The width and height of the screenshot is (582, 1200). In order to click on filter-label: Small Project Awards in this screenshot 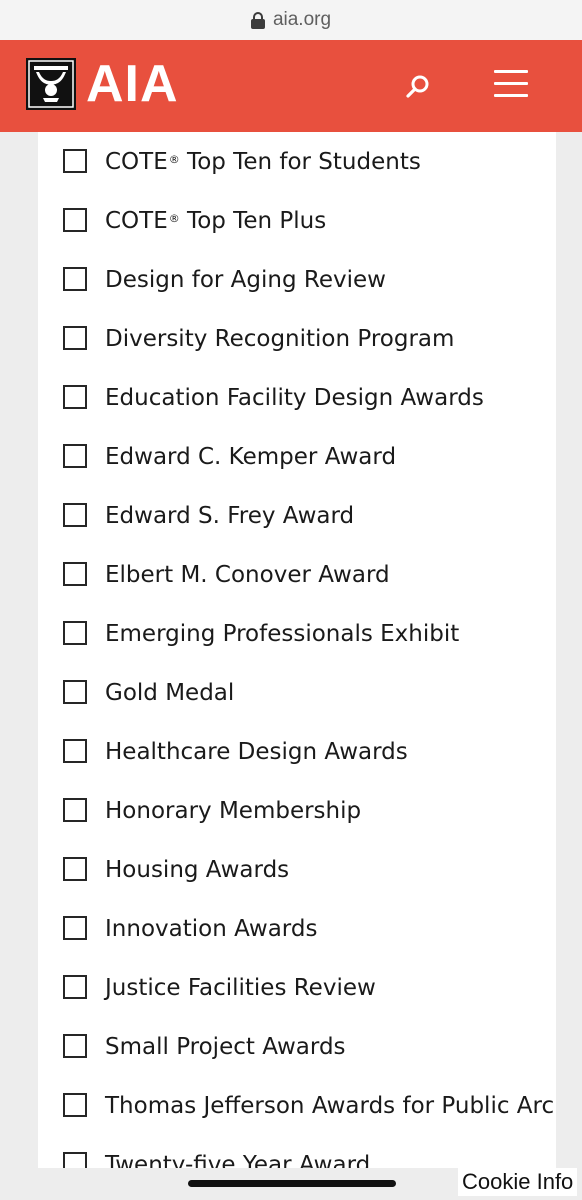, I will do `click(225, 1047)`.